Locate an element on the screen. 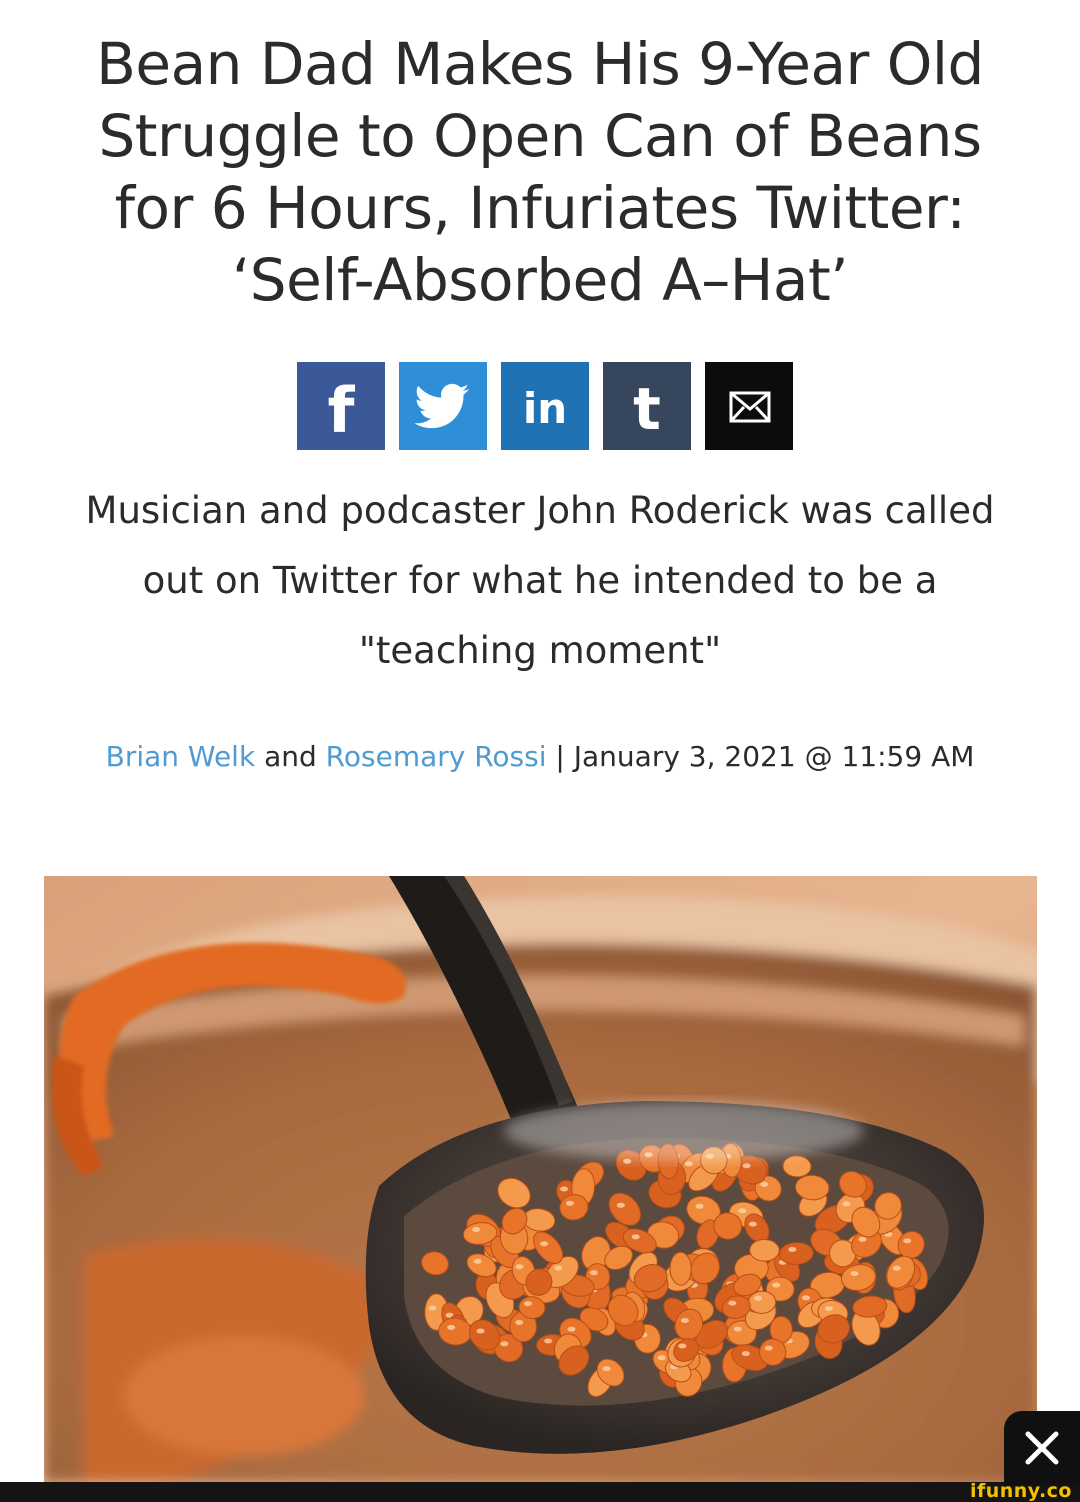  close-icon is located at coordinates (1042, 1448).